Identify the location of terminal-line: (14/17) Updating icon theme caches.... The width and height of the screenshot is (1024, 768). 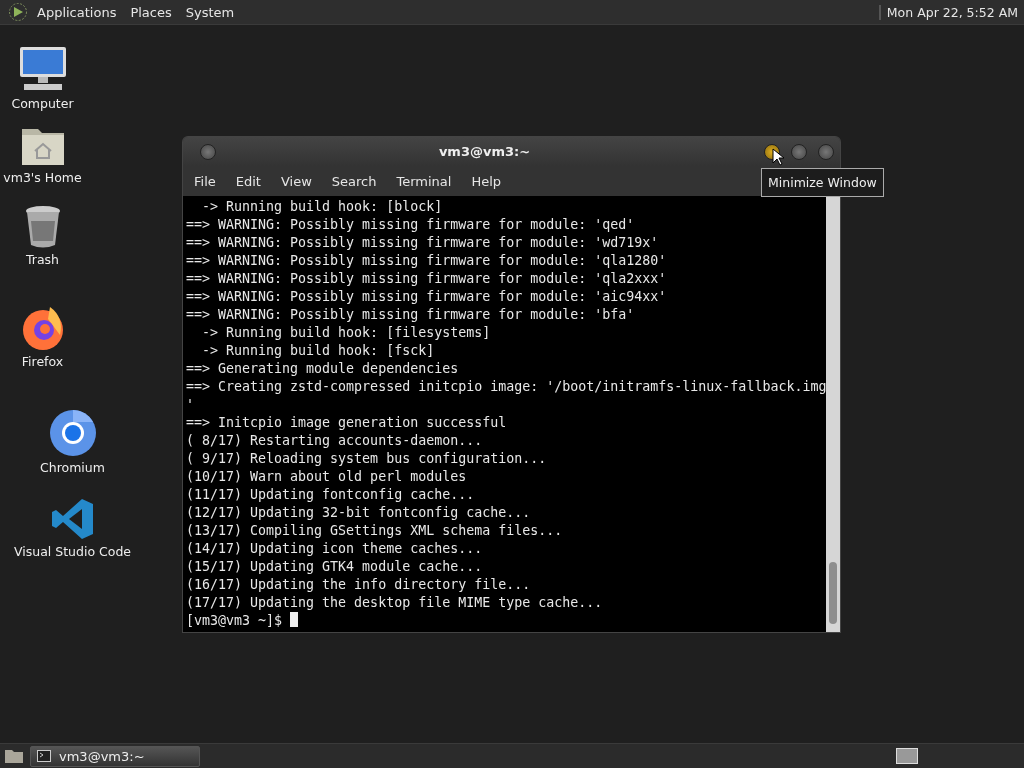
(335, 549).